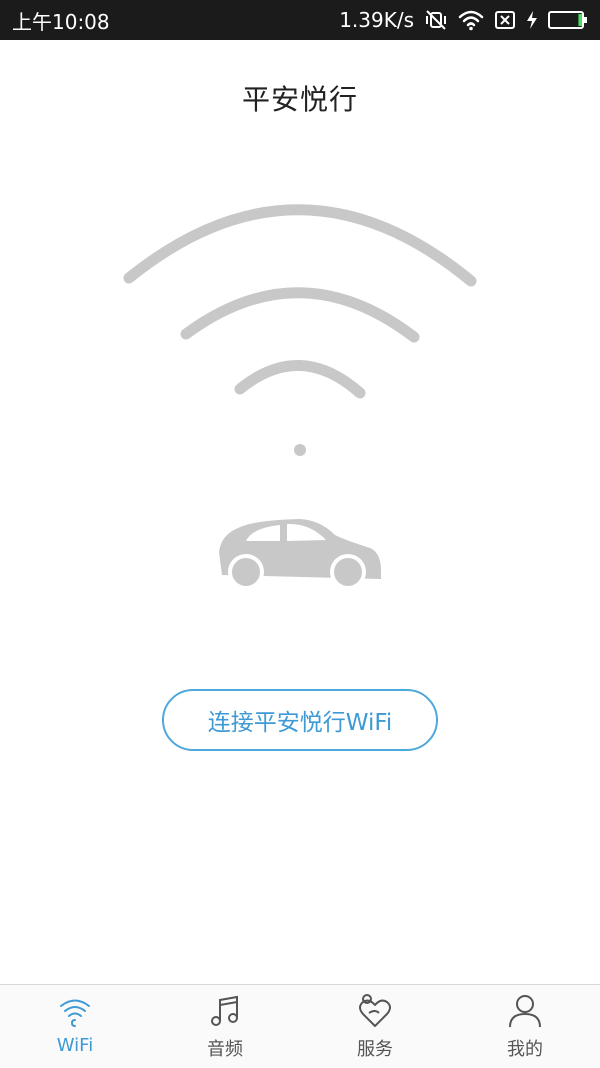  I want to click on tab-wifi: WiFi, so click(75, 1026).